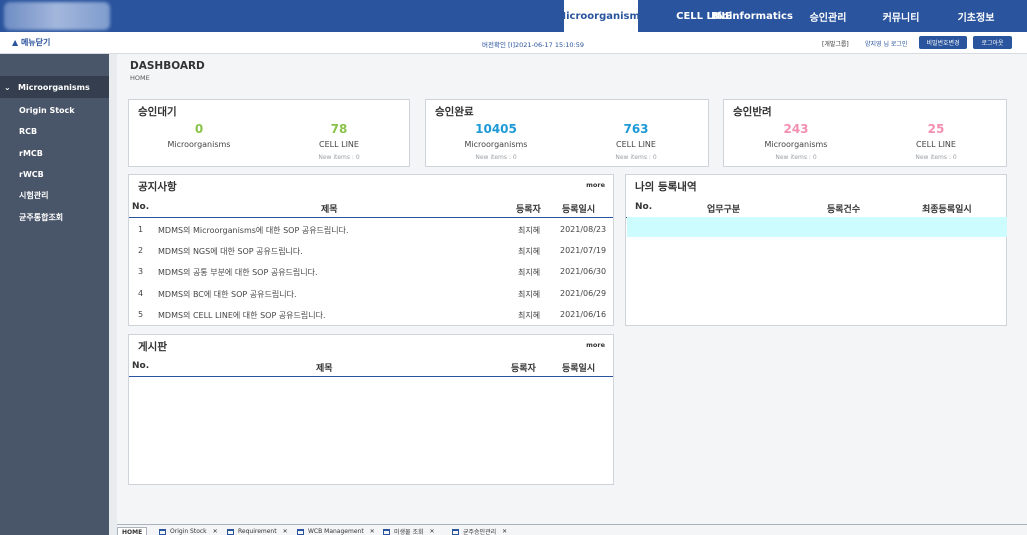  I want to click on table-row, so click(817, 227).